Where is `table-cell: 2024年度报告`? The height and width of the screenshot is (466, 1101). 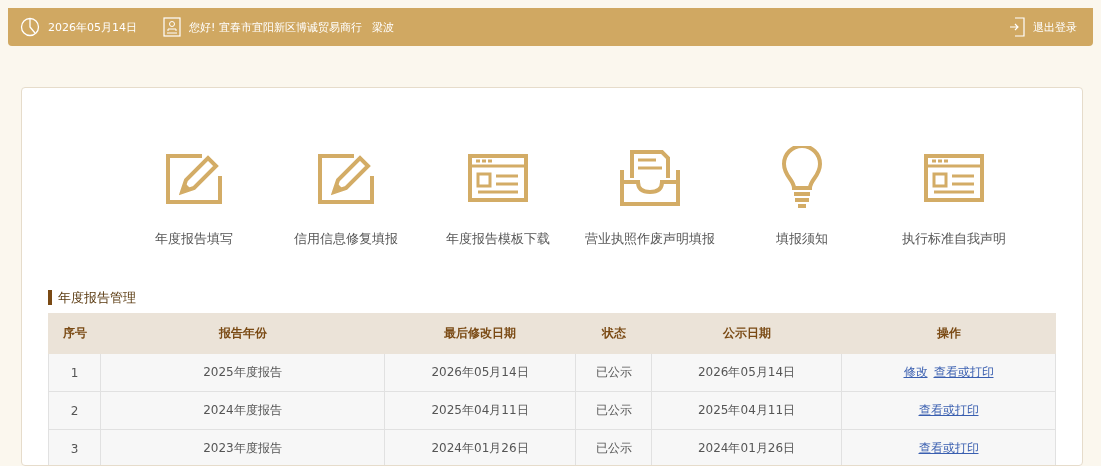 table-cell: 2024年度报告 is located at coordinates (242, 410).